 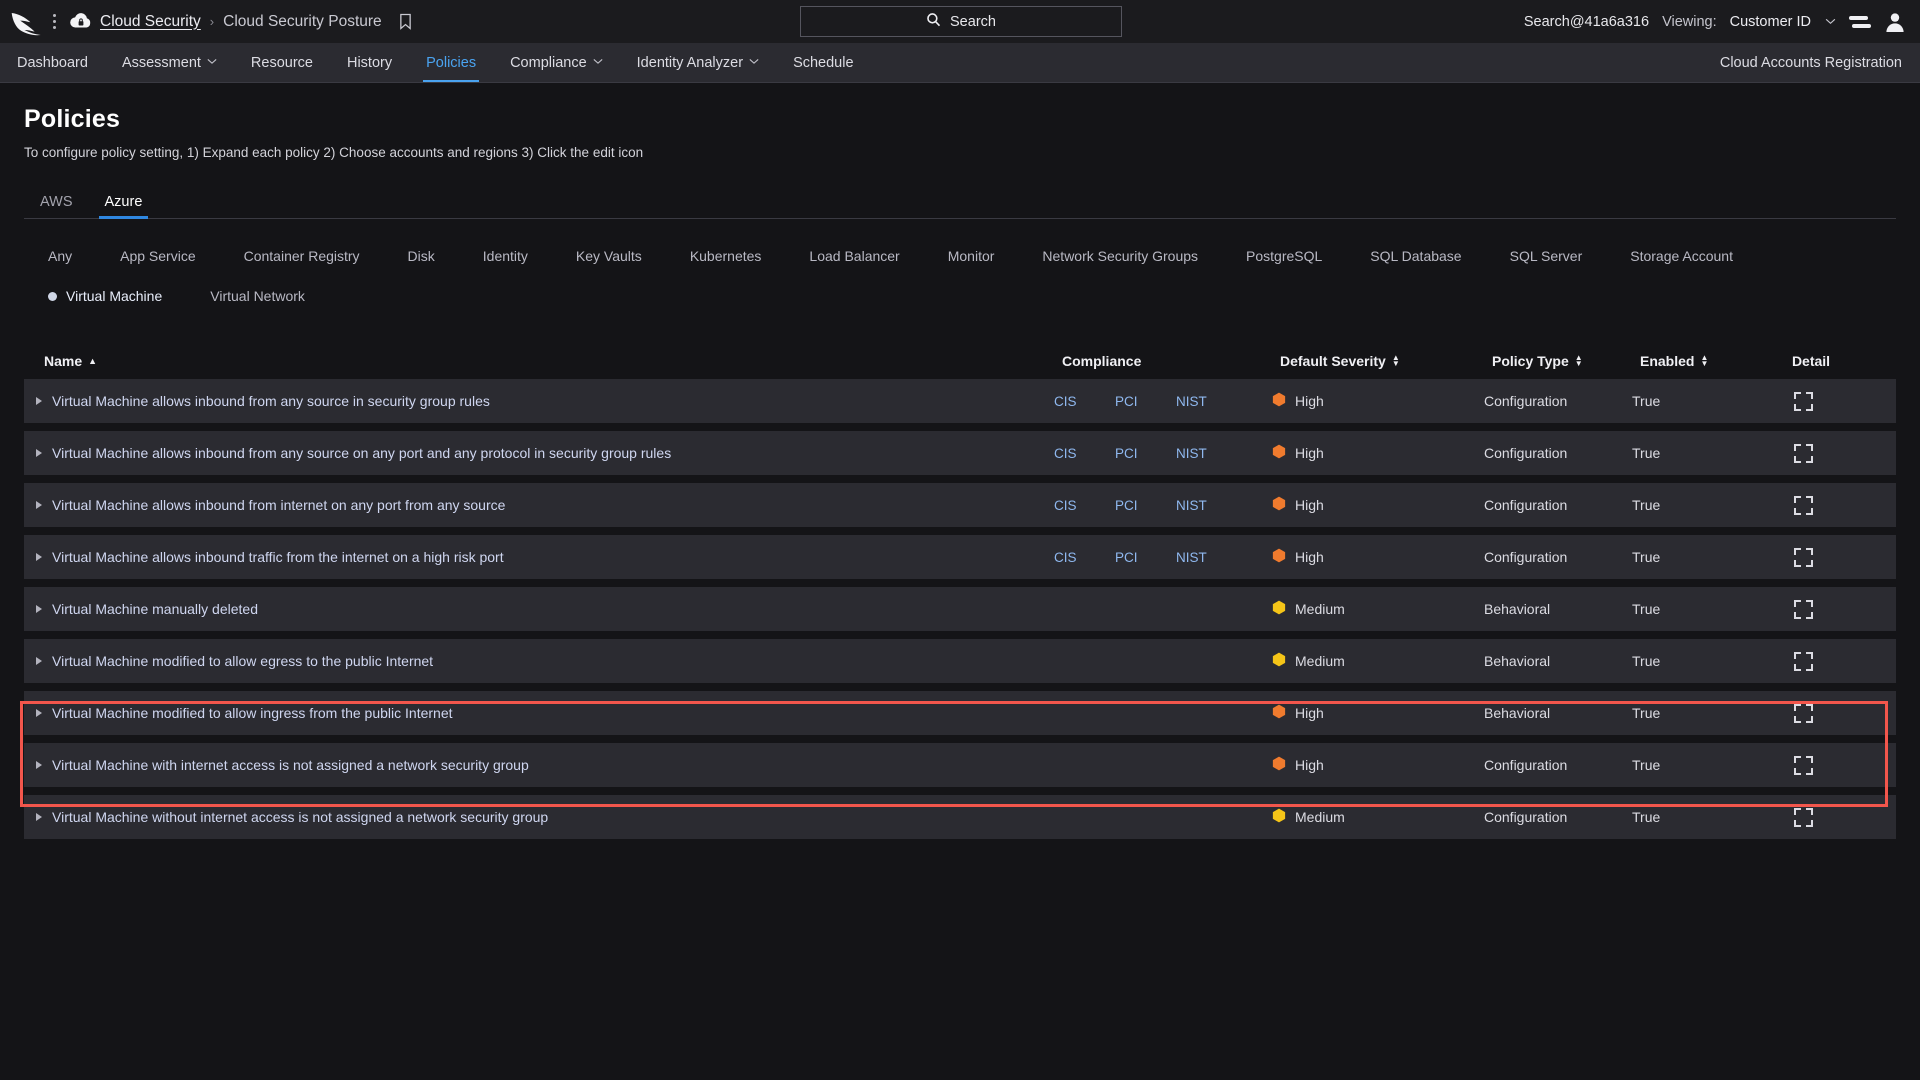 I want to click on list-view-icon, so click(x=1860, y=22).